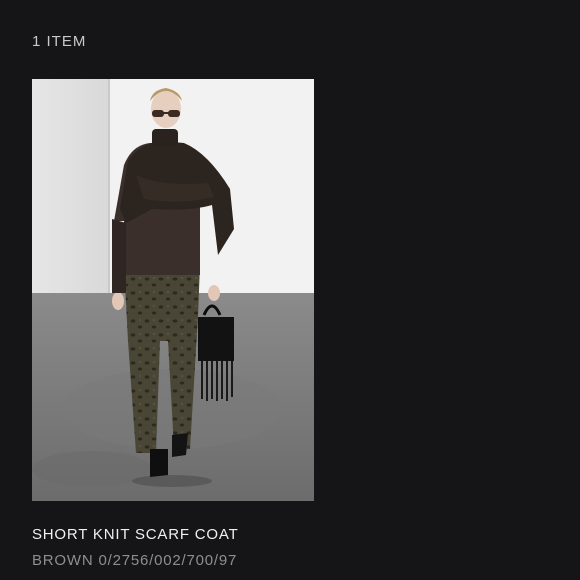  Describe the element at coordinates (168, 560) in the screenshot. I see `product-reference: 0/2756/002/700/97` at that location.